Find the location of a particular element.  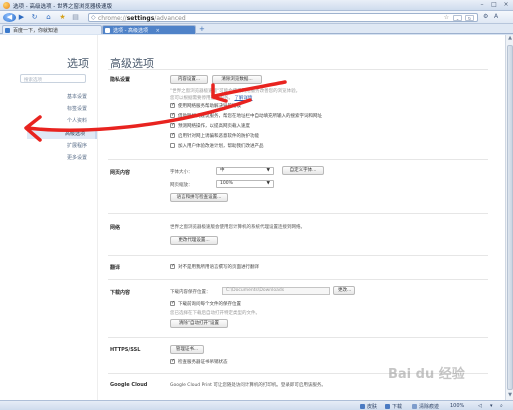

checkbox-label: 对不是用我所用语言撰写的页面进行翻译 is located at coordinates (218, 267).